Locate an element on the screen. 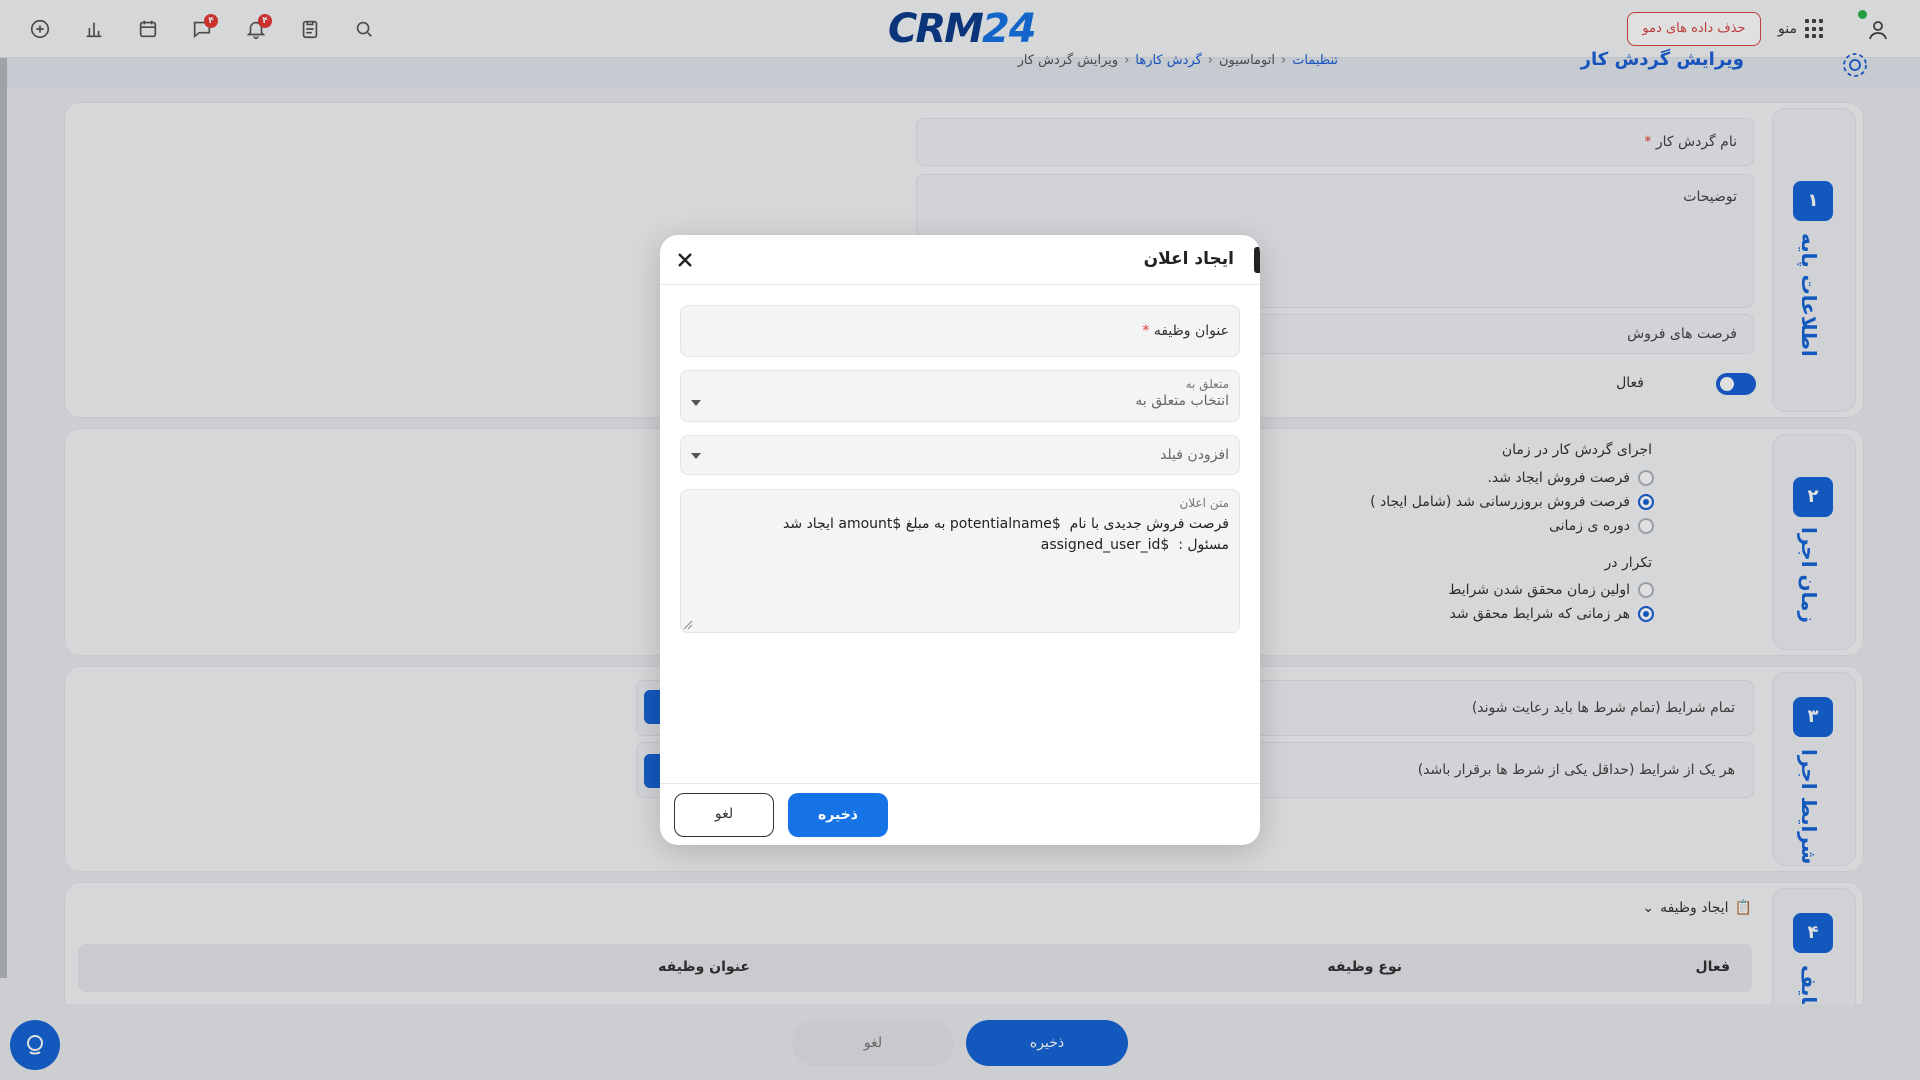  modal-title: ایجاد اعلان is located at coordinates (1188, 259).